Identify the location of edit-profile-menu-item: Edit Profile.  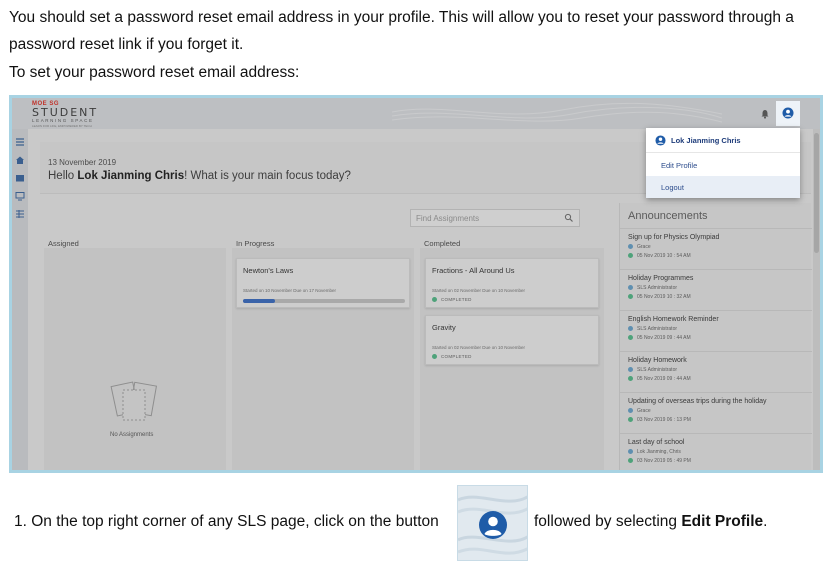
(723, 165).